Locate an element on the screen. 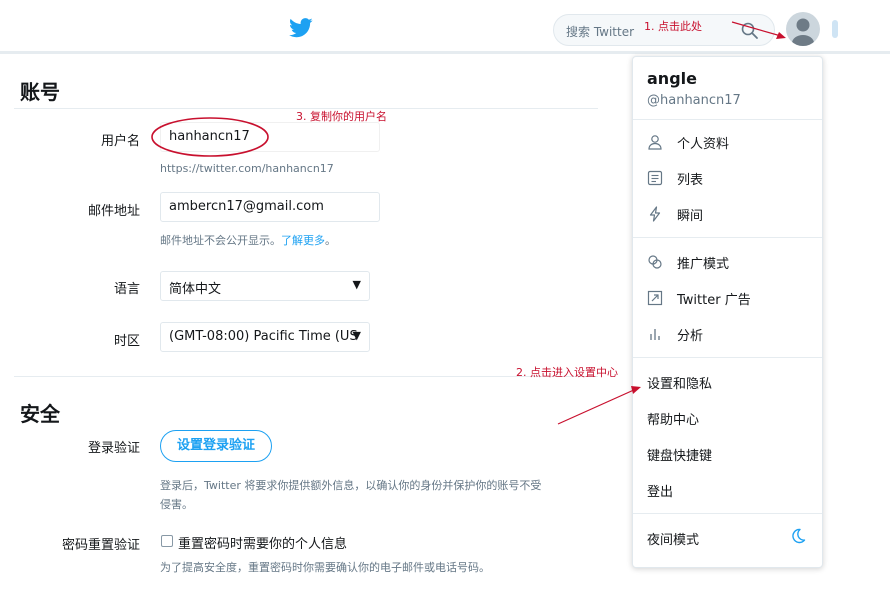 The image size is (890, 595). username-label: 用户名 is located at coordinates (120, 141).